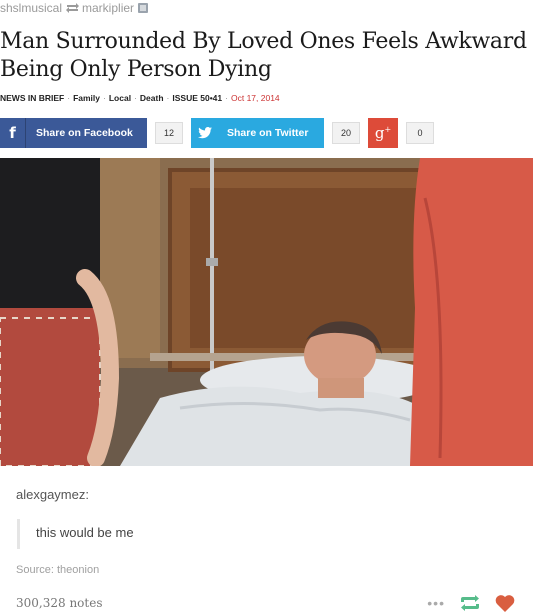 Image resolution: width=533 pixels, height=613 pixels. I want to click on facebook-count: 12, so click(169, 133).